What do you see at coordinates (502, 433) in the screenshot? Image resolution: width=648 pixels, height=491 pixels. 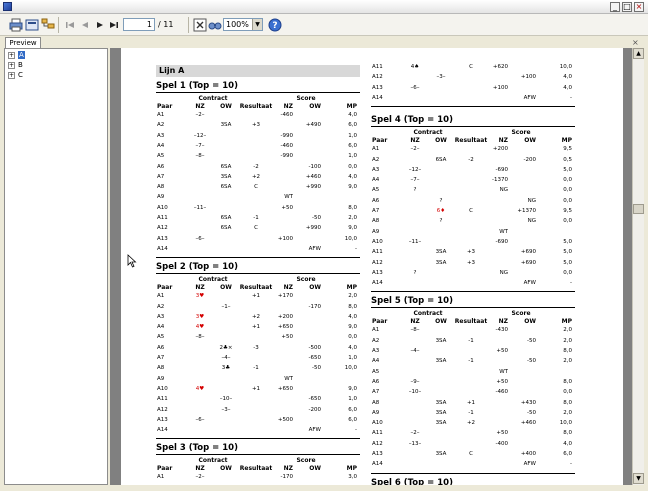 I see `score-nz: +50` at bounding box center [502, 433].